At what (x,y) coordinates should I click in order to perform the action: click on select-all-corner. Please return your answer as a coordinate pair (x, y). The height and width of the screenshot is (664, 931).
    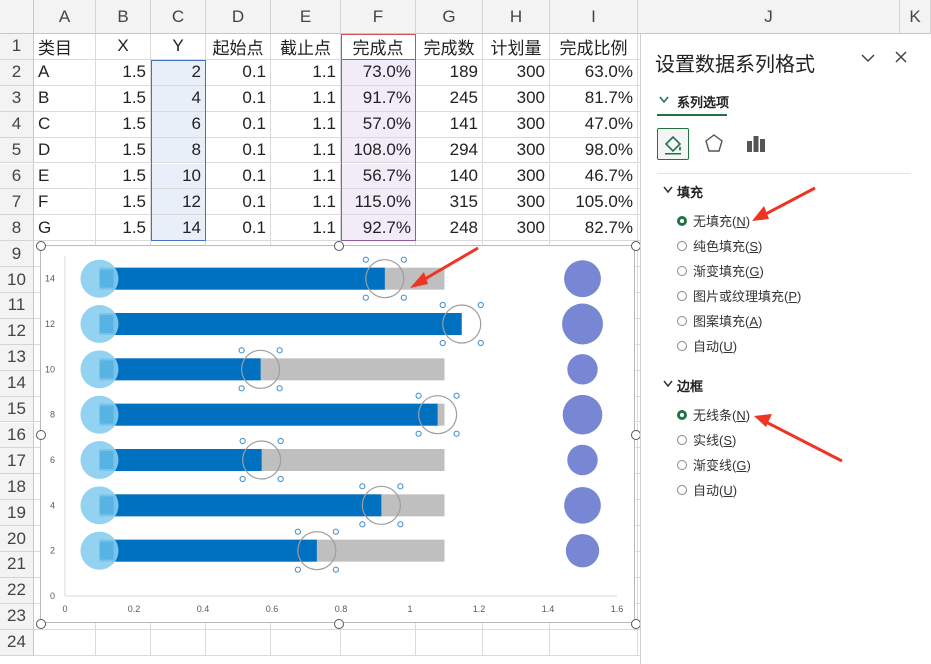
    Looking at the image, I should click on (17, 17).